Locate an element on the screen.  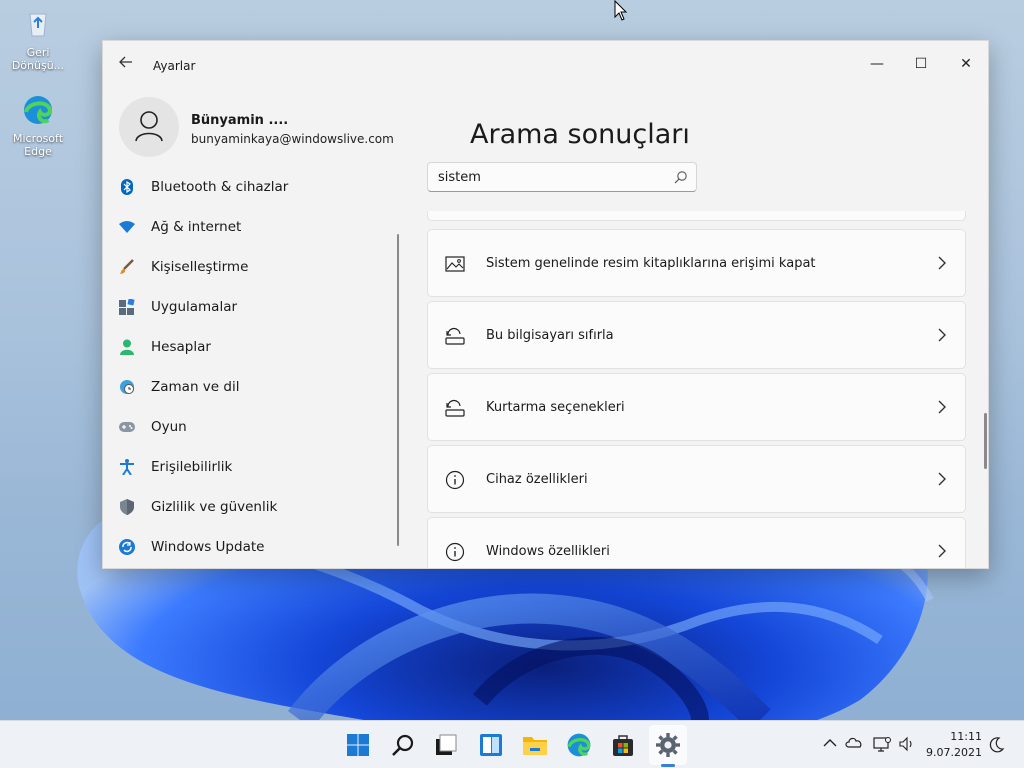
apps-icon is located at coordinates (127, 307).